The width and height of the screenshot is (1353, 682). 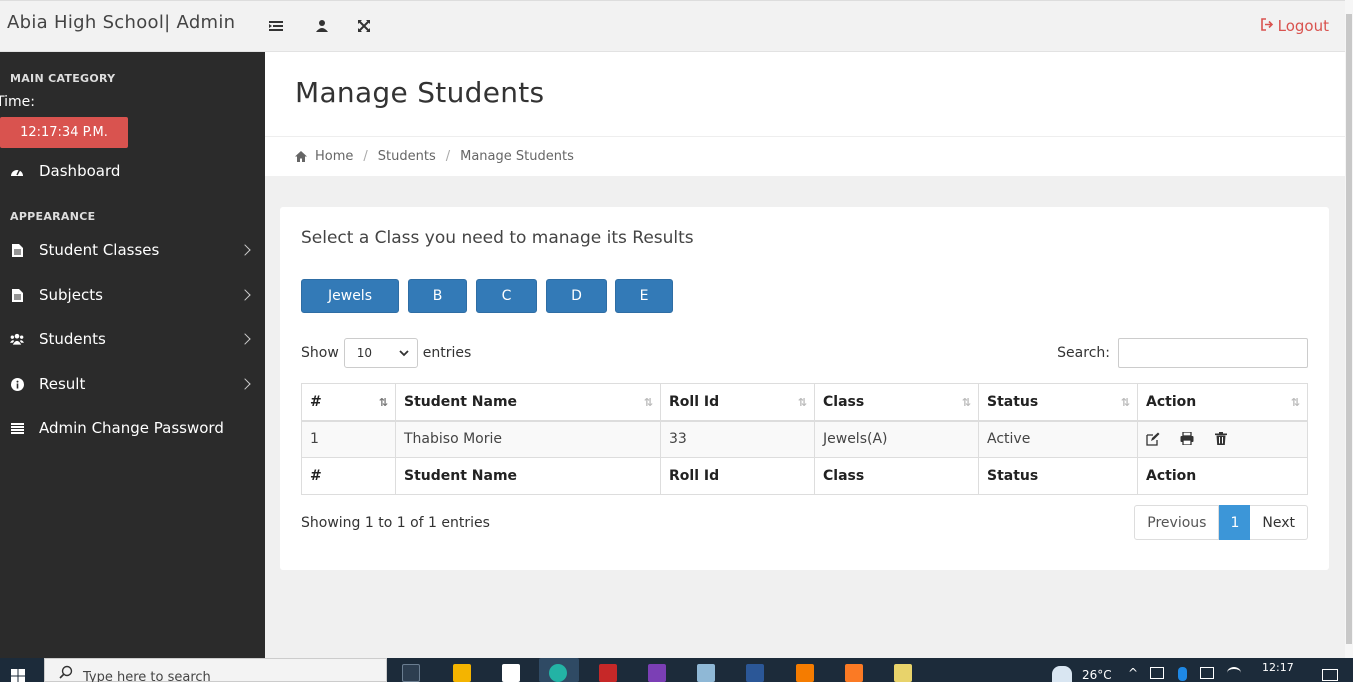 I want to click on page-header: Manage Students, so click(x=805, y=94).